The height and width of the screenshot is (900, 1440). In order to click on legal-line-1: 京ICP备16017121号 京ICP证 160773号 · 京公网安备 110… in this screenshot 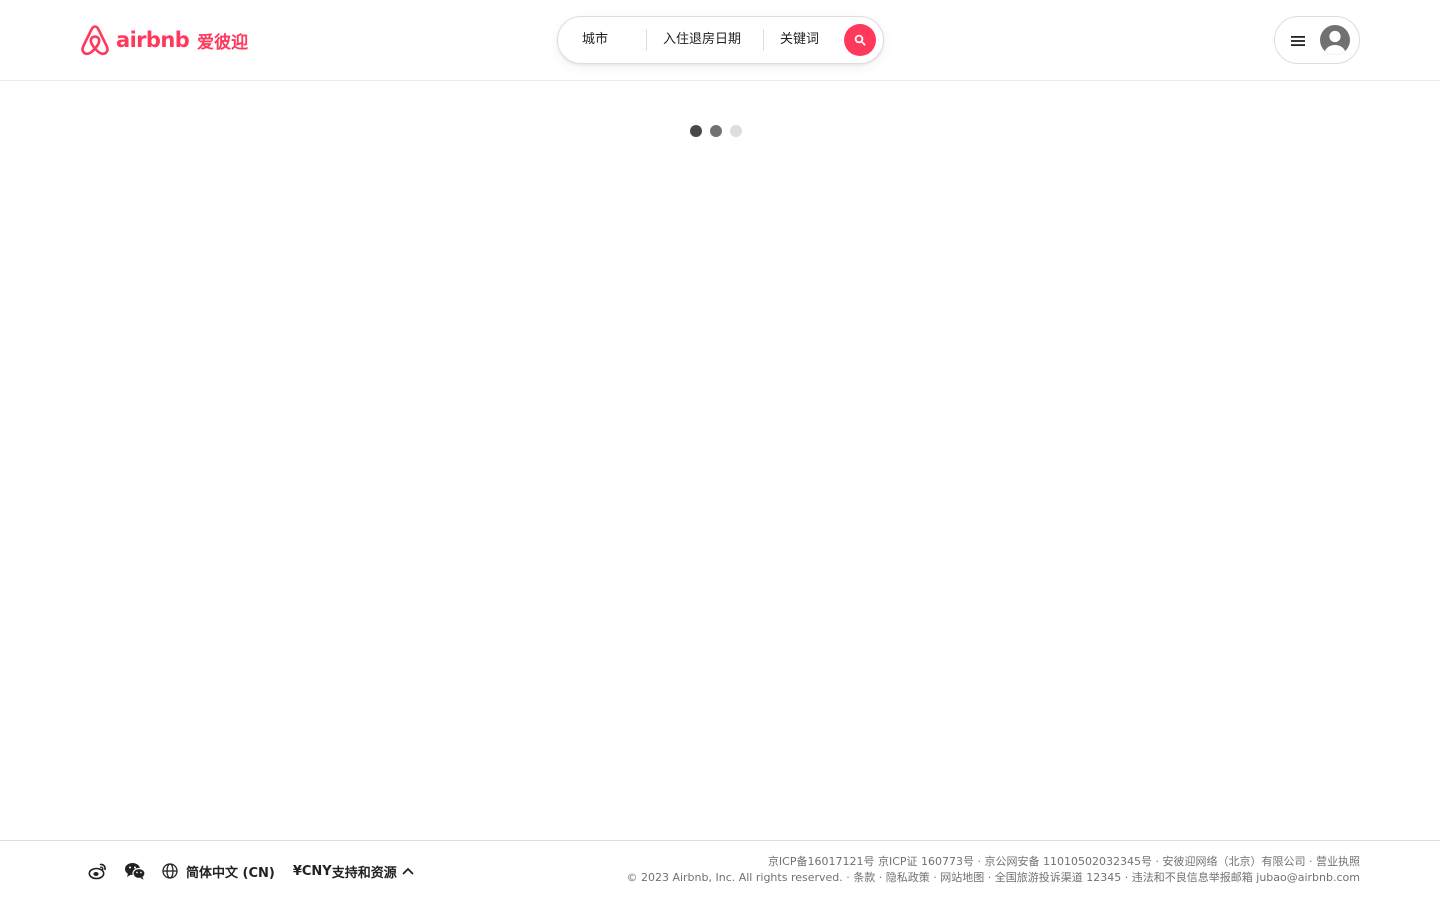, I will do `click(993, 862)`.